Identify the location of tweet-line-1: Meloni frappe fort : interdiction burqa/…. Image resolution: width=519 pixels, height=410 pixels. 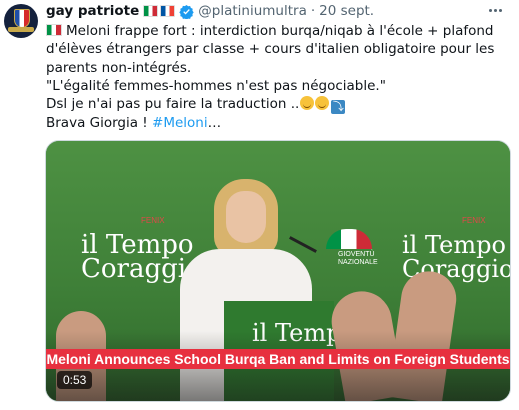
(270, 49).